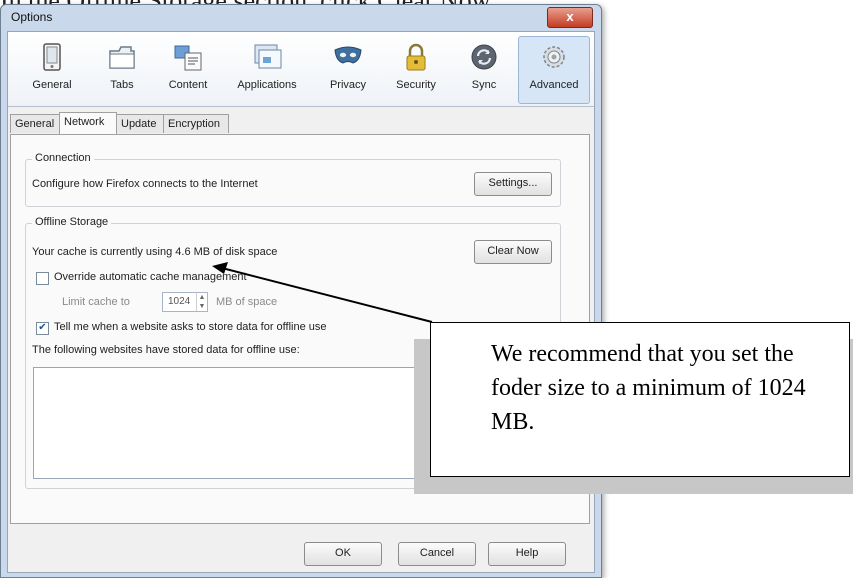 The image size is (853, 578). I want to click on toolbar-security-label: Security, so click(416, 85).